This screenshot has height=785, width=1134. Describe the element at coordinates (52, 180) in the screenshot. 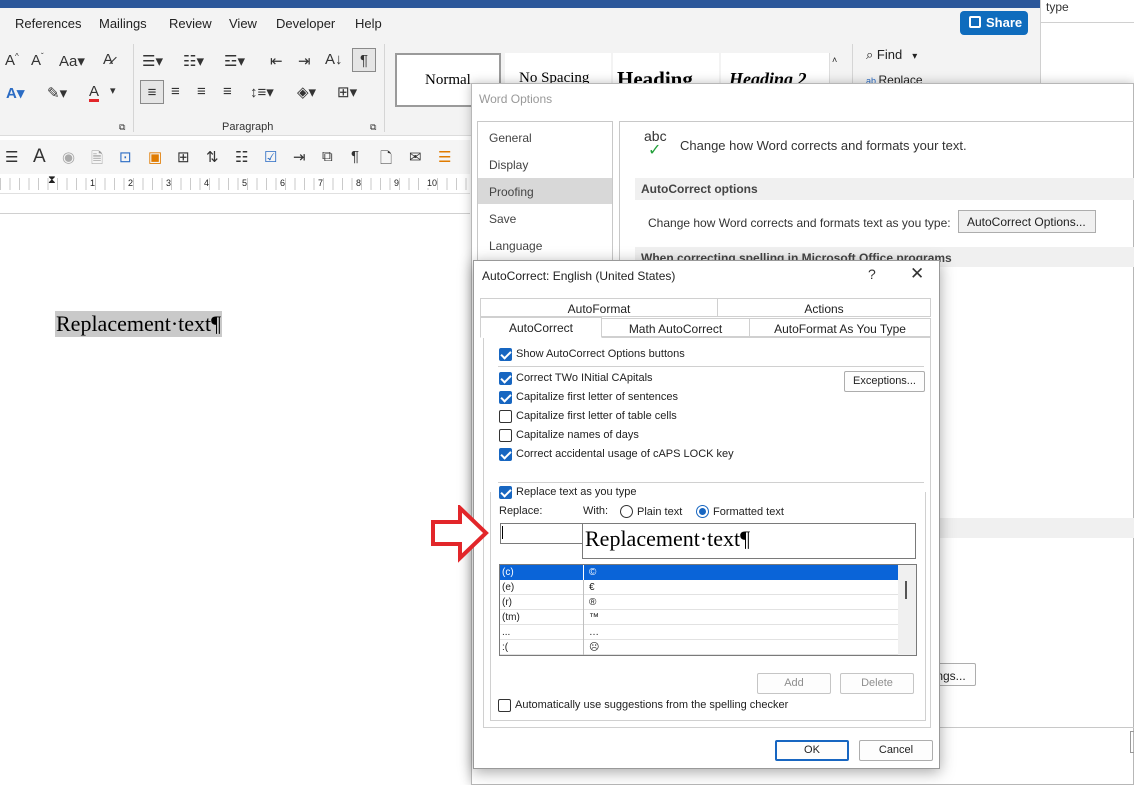

I see `indent-marker-icon: ⧗` at that location.